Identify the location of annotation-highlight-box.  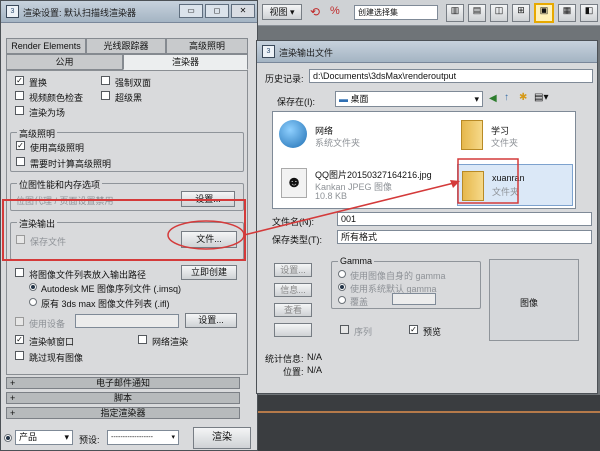
(124, 230).